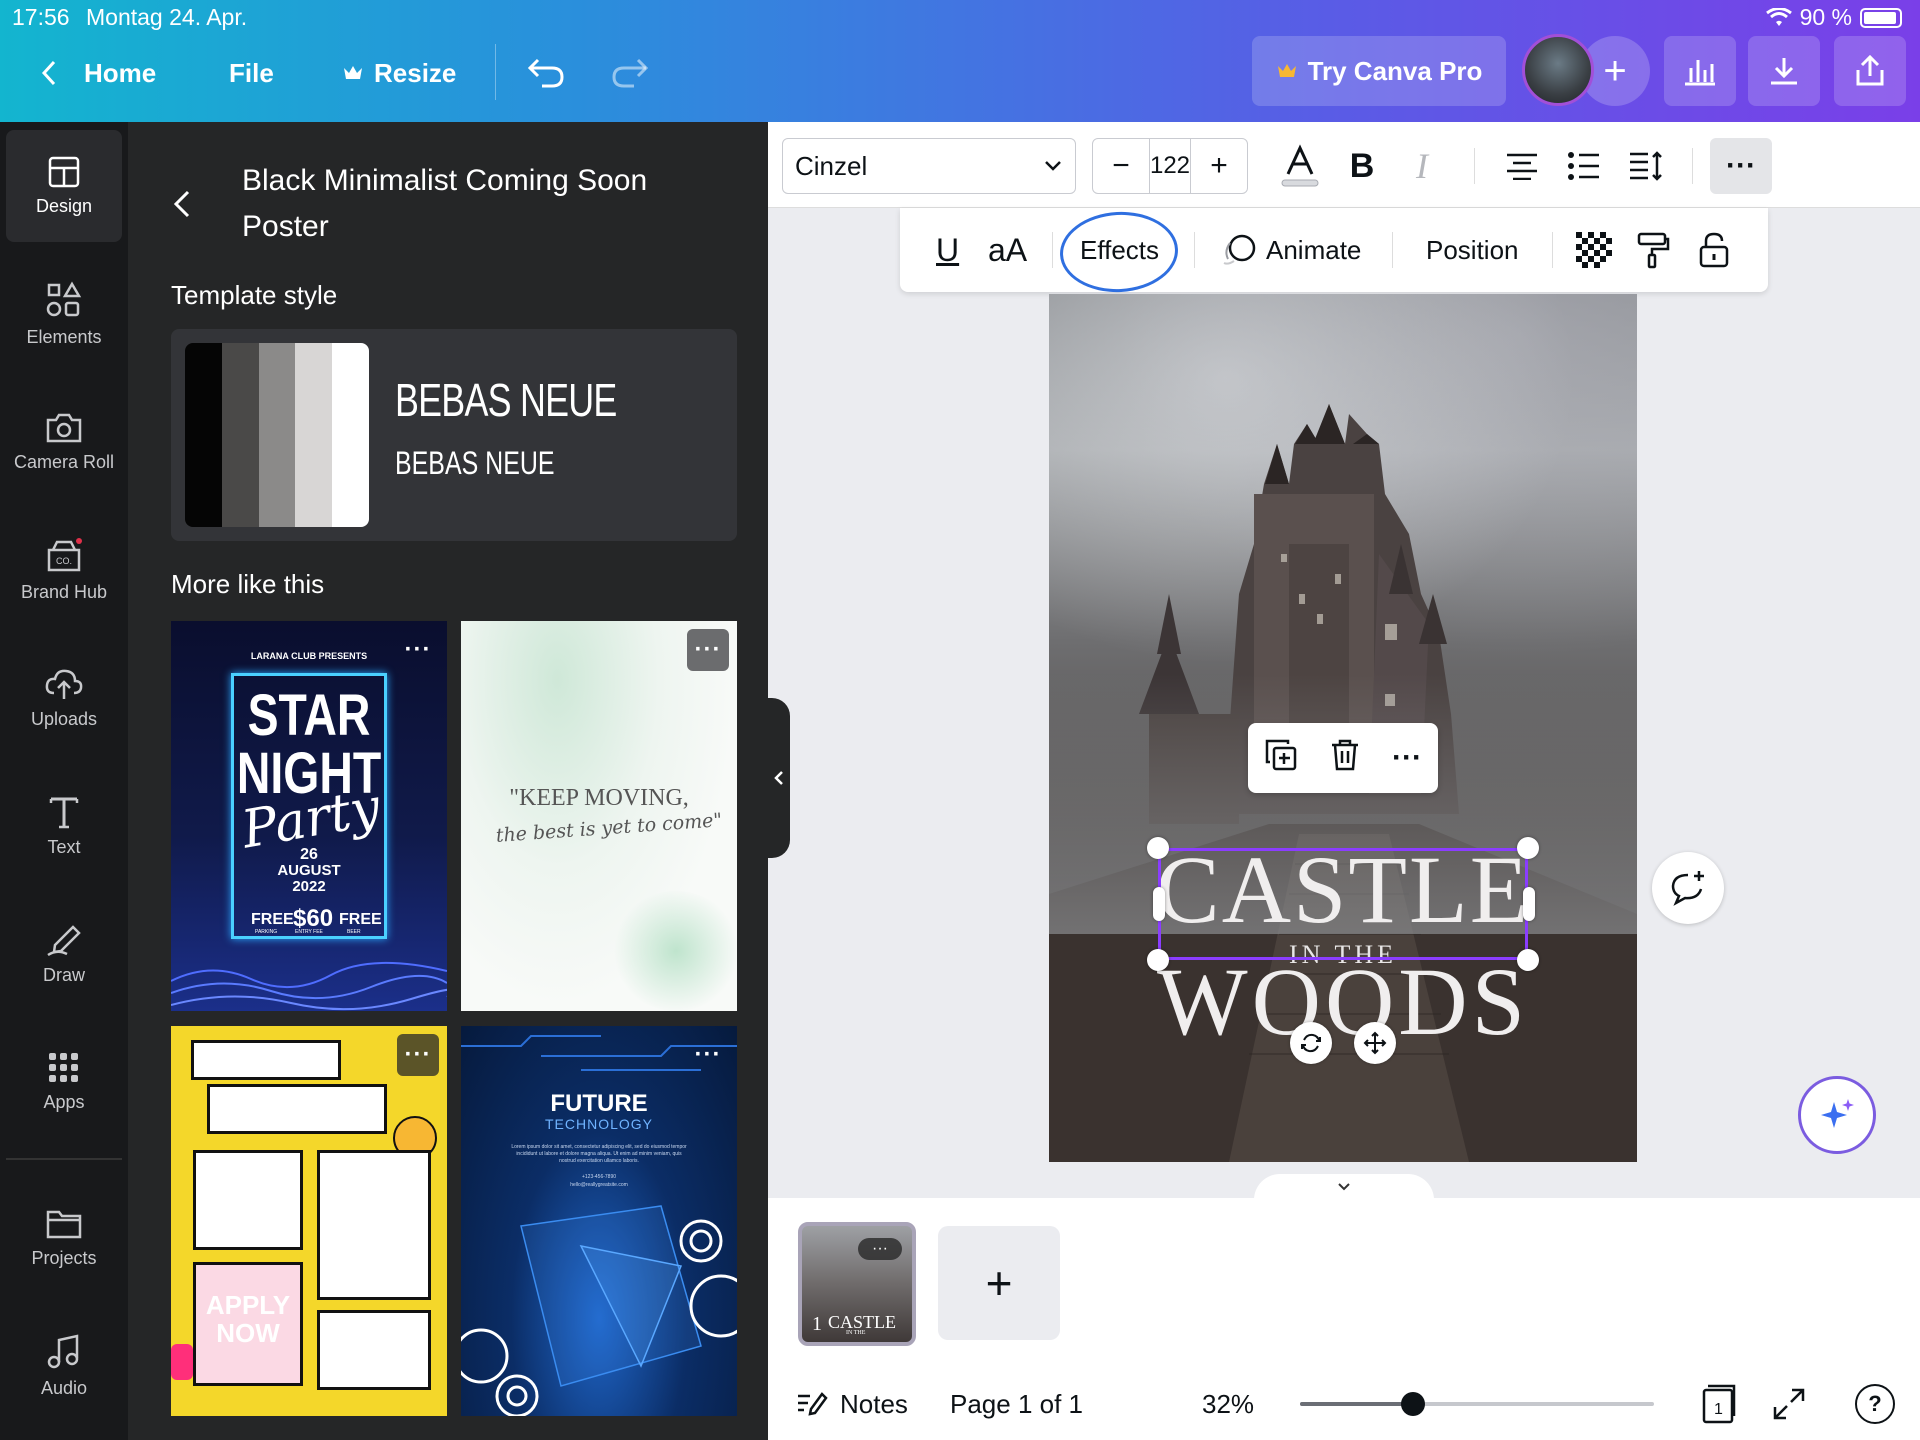  I want to click on resize-handle-top-left, so click(1158, 848).